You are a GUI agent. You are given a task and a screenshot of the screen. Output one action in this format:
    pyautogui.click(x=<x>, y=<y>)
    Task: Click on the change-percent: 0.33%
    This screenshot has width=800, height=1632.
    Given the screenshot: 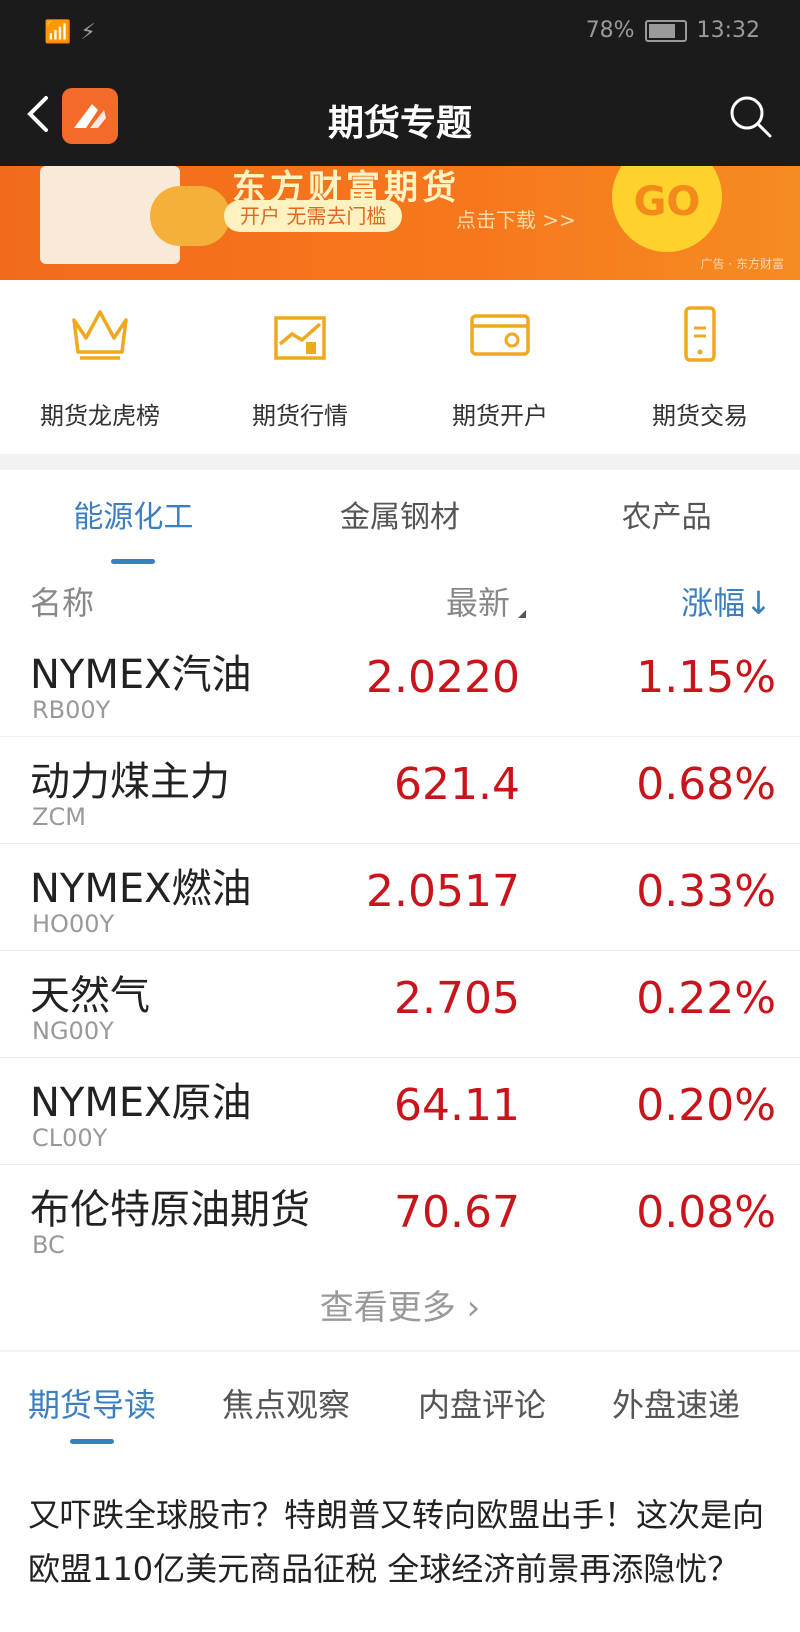 What is the action you would take?
    pyautogui.click(x=706, y=891)
    